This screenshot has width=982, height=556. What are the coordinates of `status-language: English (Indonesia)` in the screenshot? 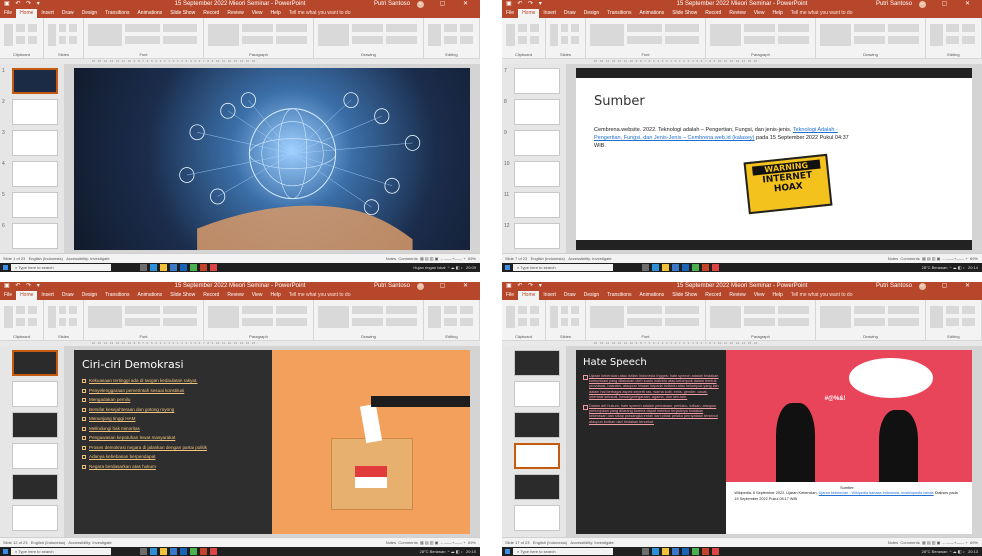 It's located at (46, 258).